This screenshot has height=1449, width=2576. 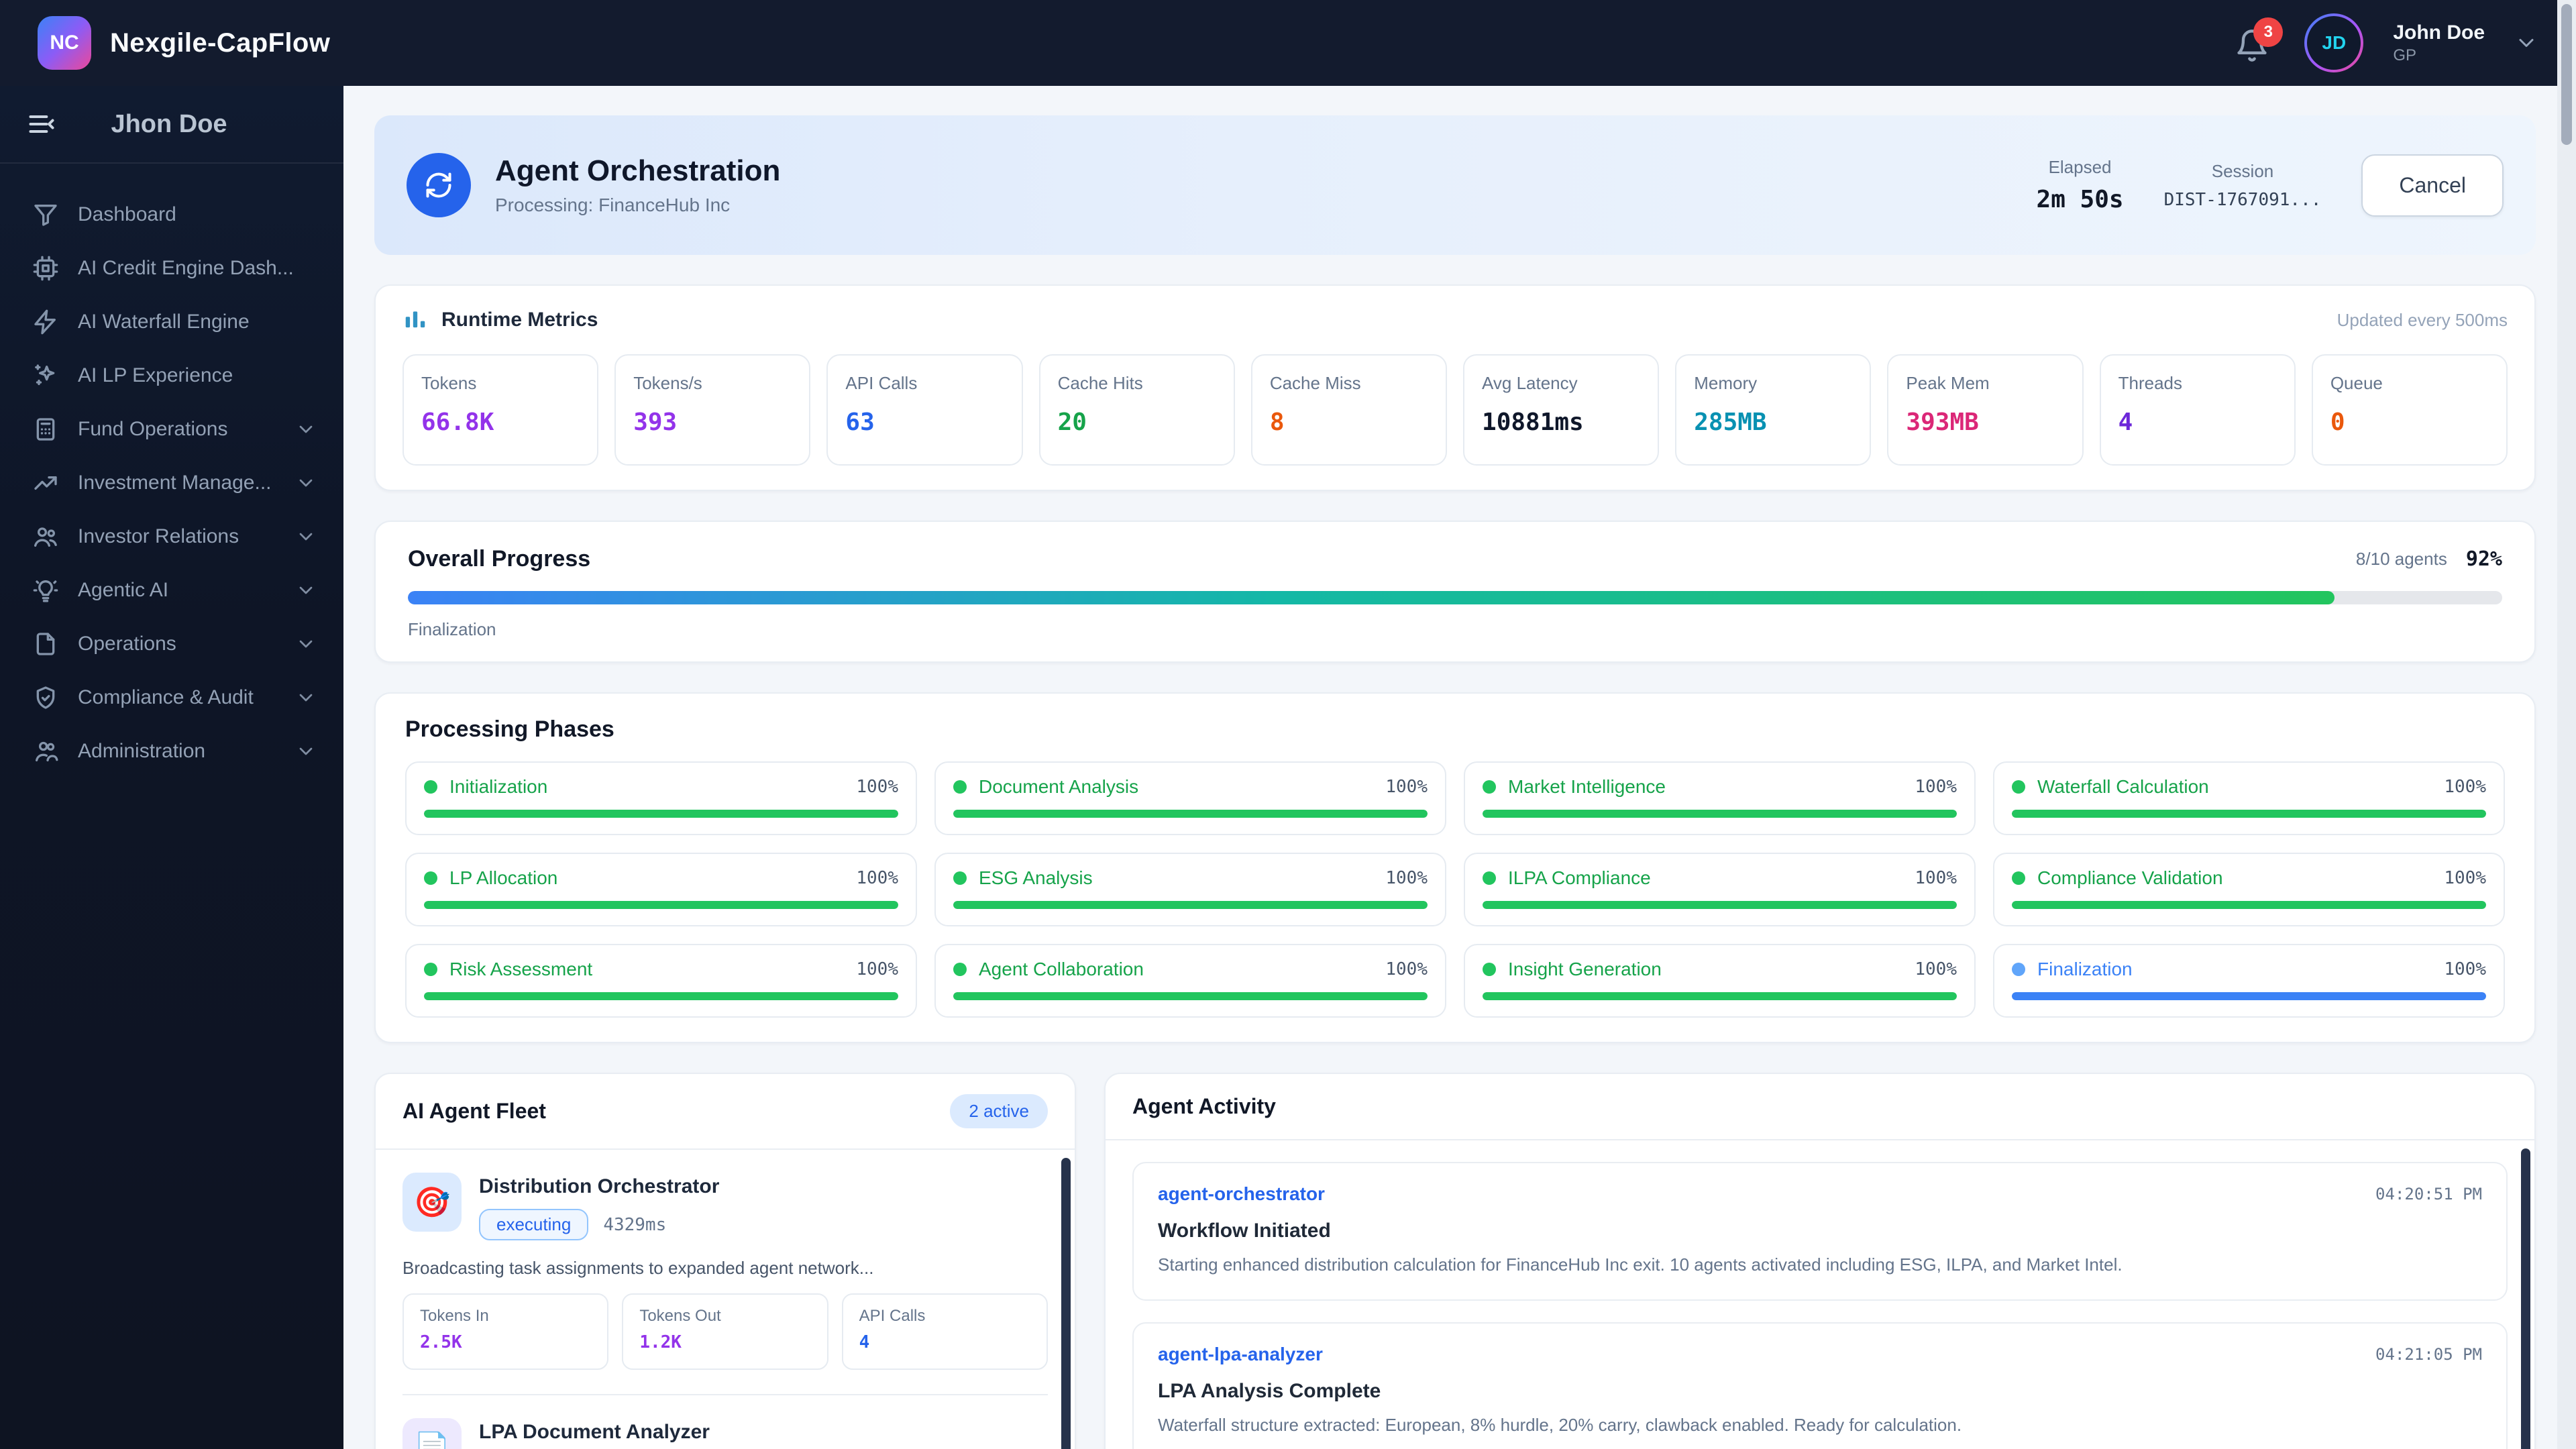 What do you see at coordinates (2428, 1194) in the screenshot?
I see `activity-timestamp: 04:20:51 PM` at bounding box center [2428, 1194].